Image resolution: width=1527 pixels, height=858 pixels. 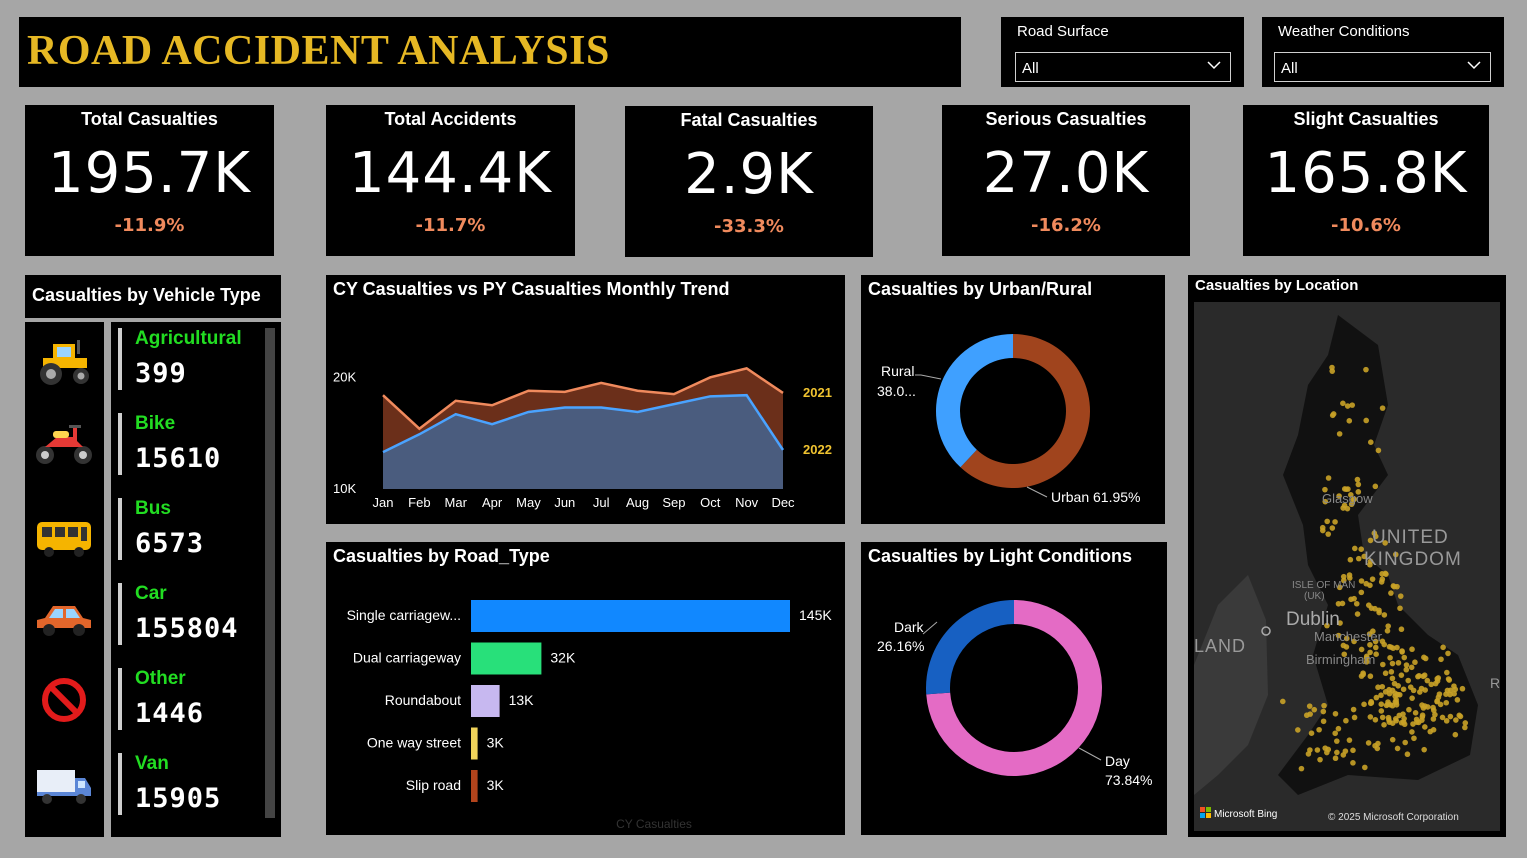 What do you see at coordinates (496, 785) in the screenshot?
I see `bar-value-label: 3K` at bounding box center [496, 785].